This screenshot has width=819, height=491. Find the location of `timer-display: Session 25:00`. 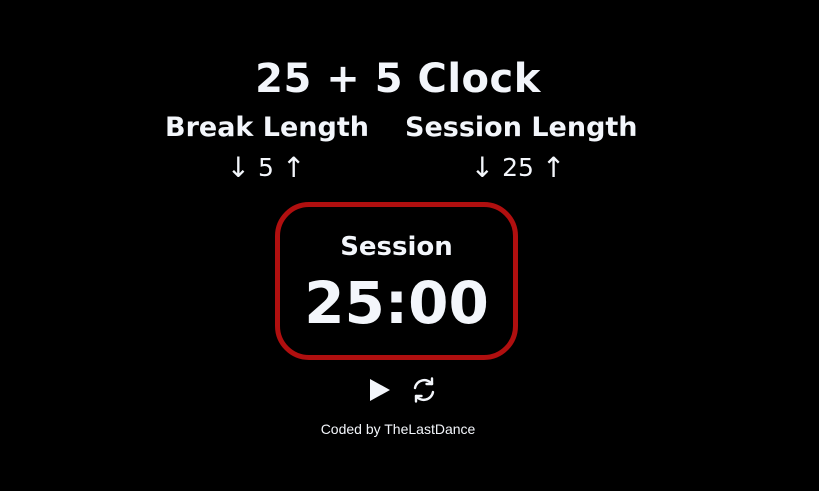

timer-display: Session 25:00 is located at coordinates (396, 281).